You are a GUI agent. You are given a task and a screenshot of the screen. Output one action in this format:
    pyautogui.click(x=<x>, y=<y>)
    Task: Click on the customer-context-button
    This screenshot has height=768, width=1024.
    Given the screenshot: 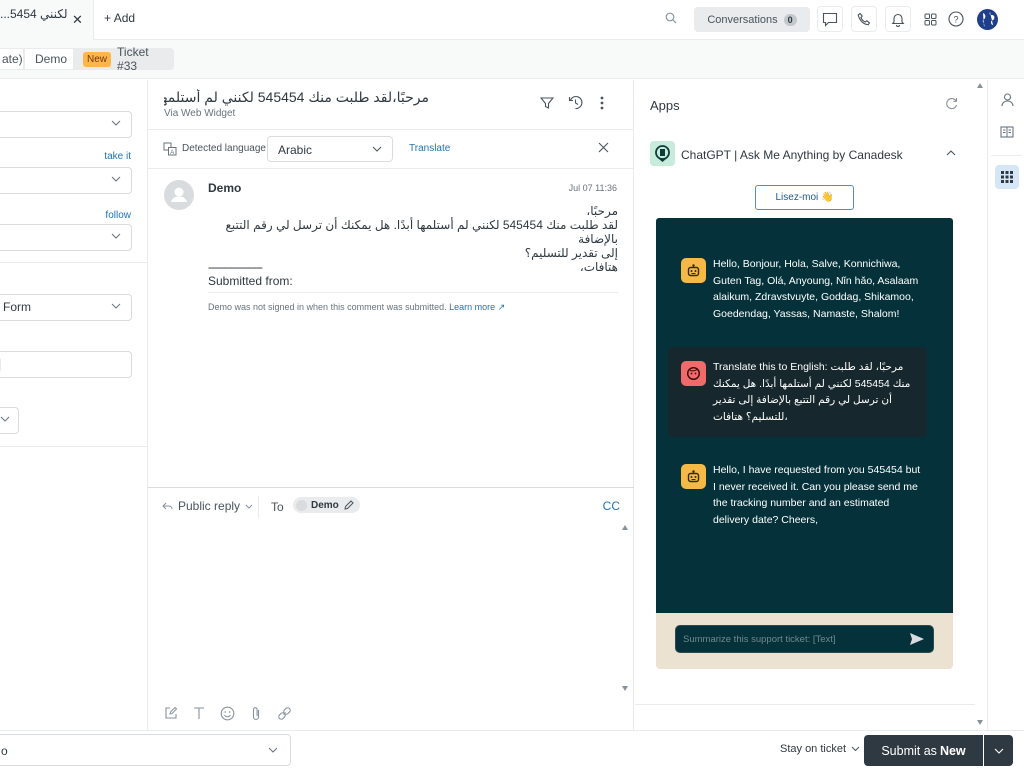 What is the action you would take?
    pyautogui.click(x=1007, y=100)
    